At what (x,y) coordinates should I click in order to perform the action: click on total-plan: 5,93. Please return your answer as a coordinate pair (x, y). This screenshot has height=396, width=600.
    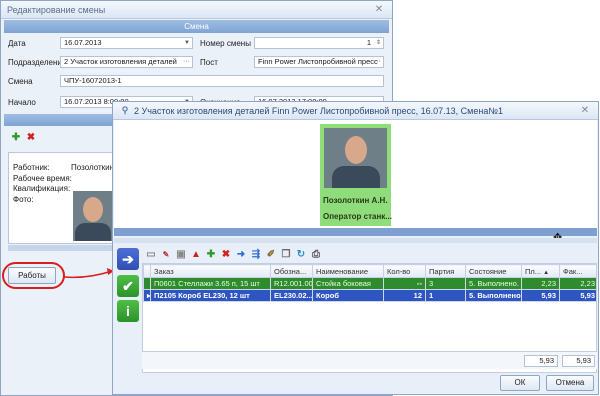
    Looking at the image, I should click on (541, 361).